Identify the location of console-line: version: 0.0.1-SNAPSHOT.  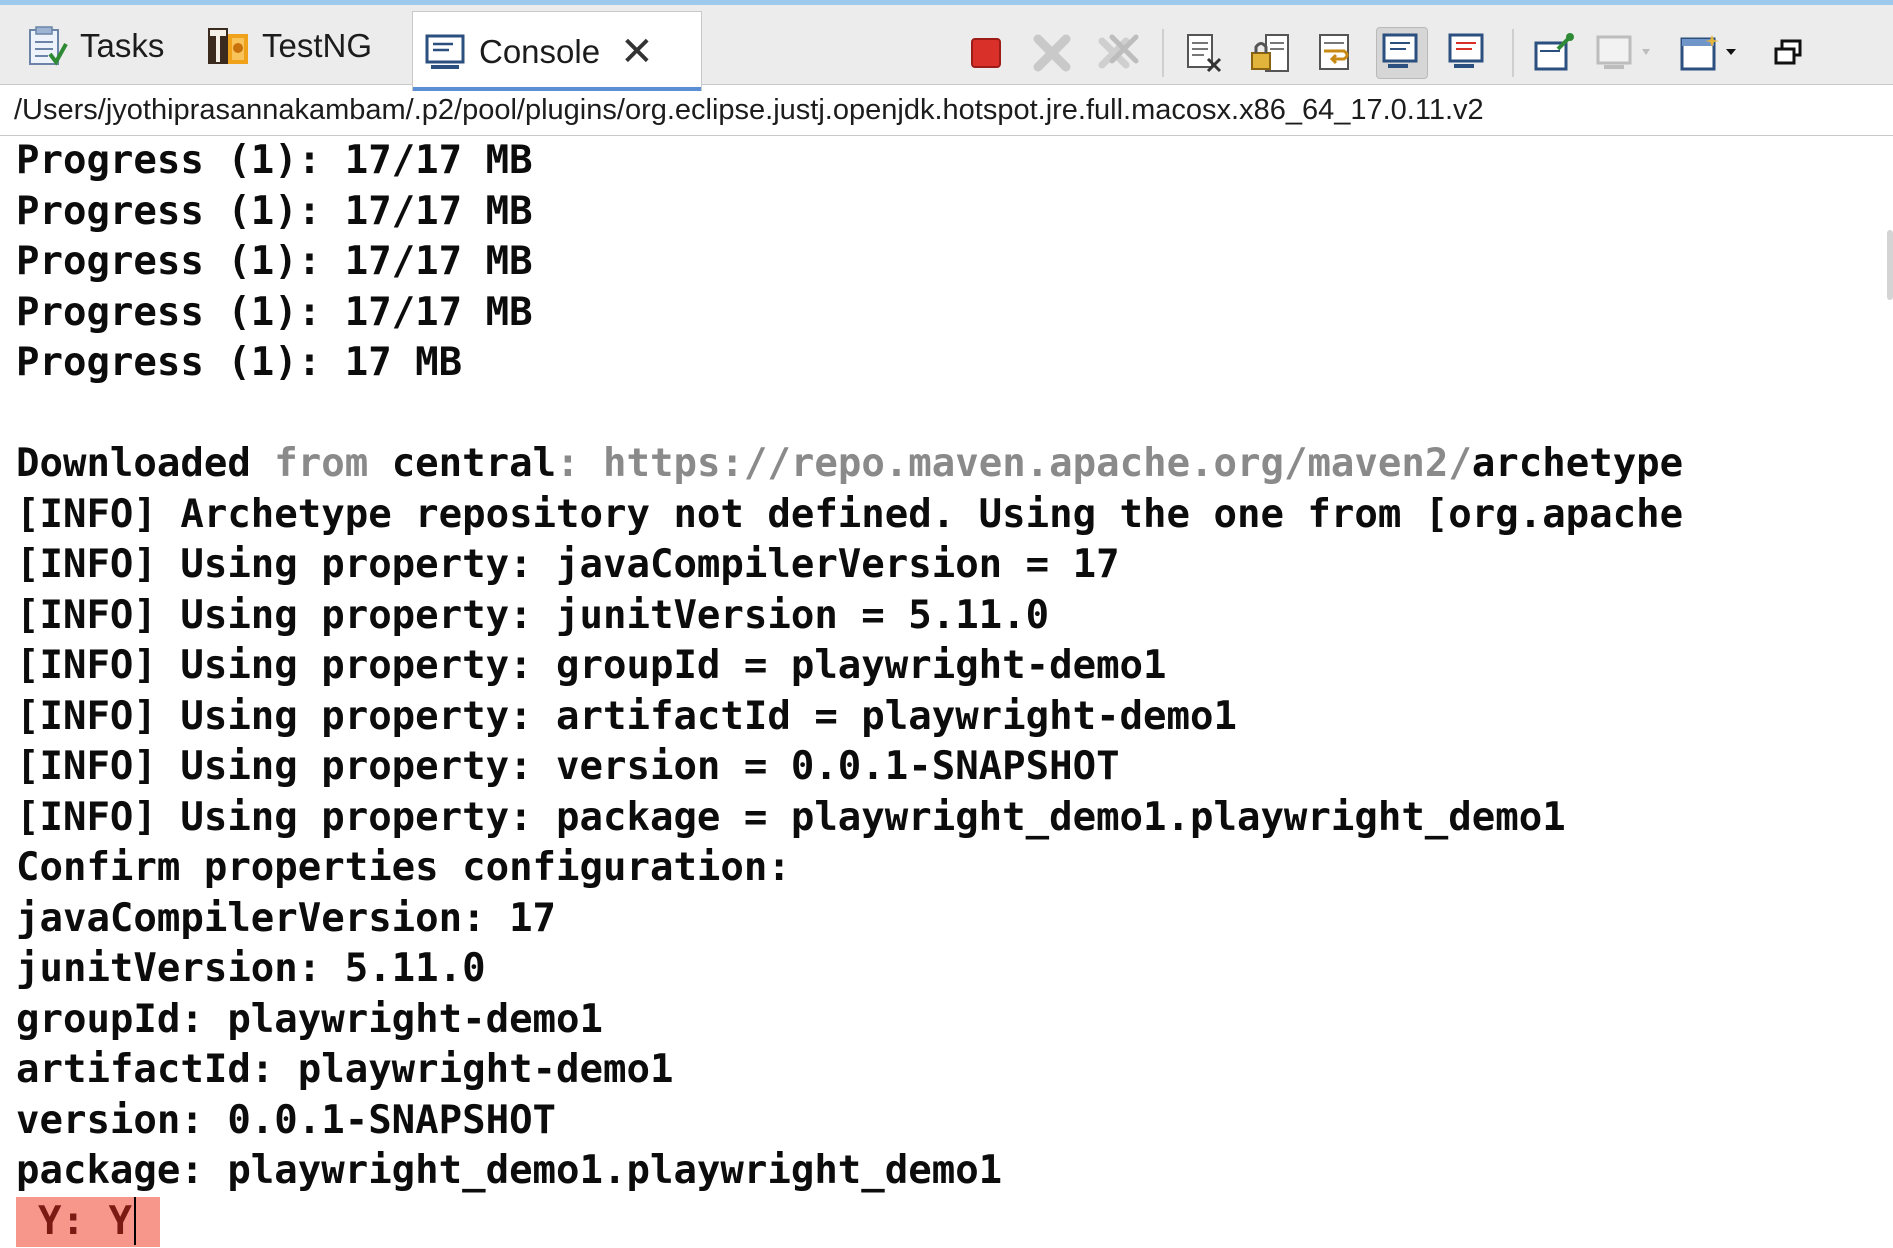
(286, 1120).